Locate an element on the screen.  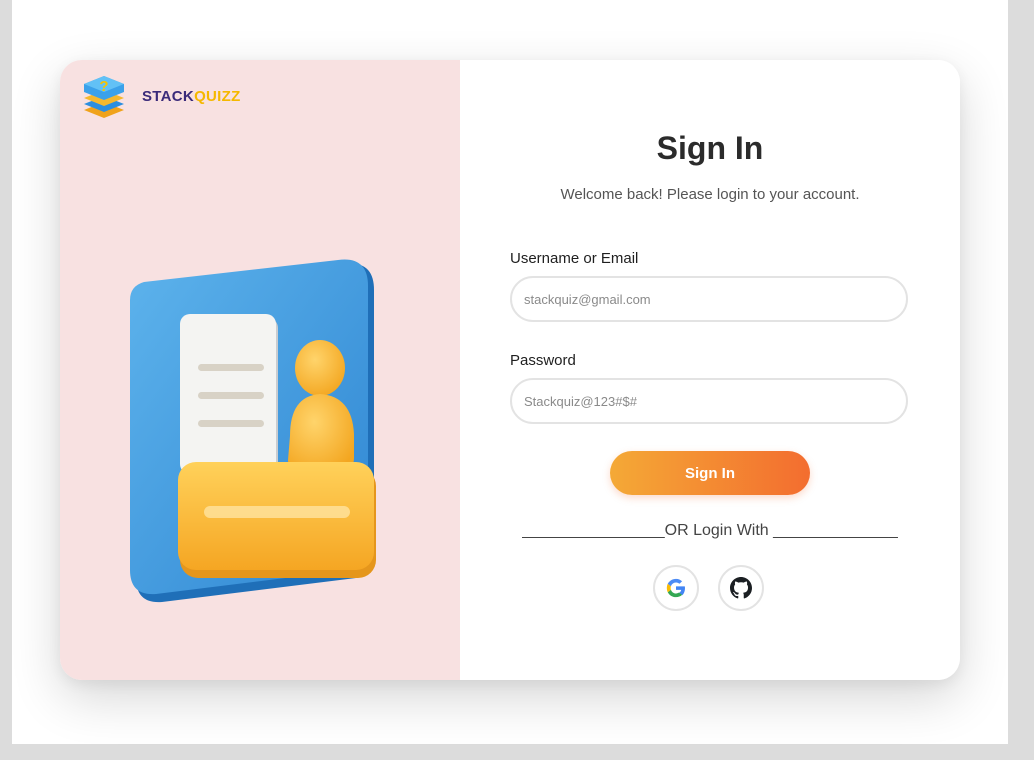
google-icon is located at coordinates (675, 588).